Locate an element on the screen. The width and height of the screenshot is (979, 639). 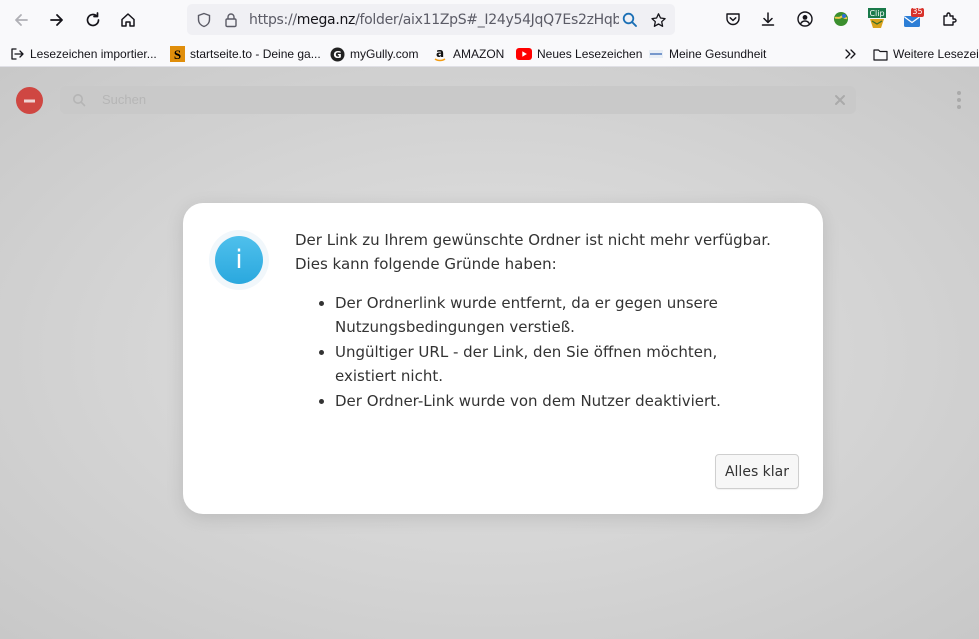
svg-text: a is located at coordinates (440, 53).